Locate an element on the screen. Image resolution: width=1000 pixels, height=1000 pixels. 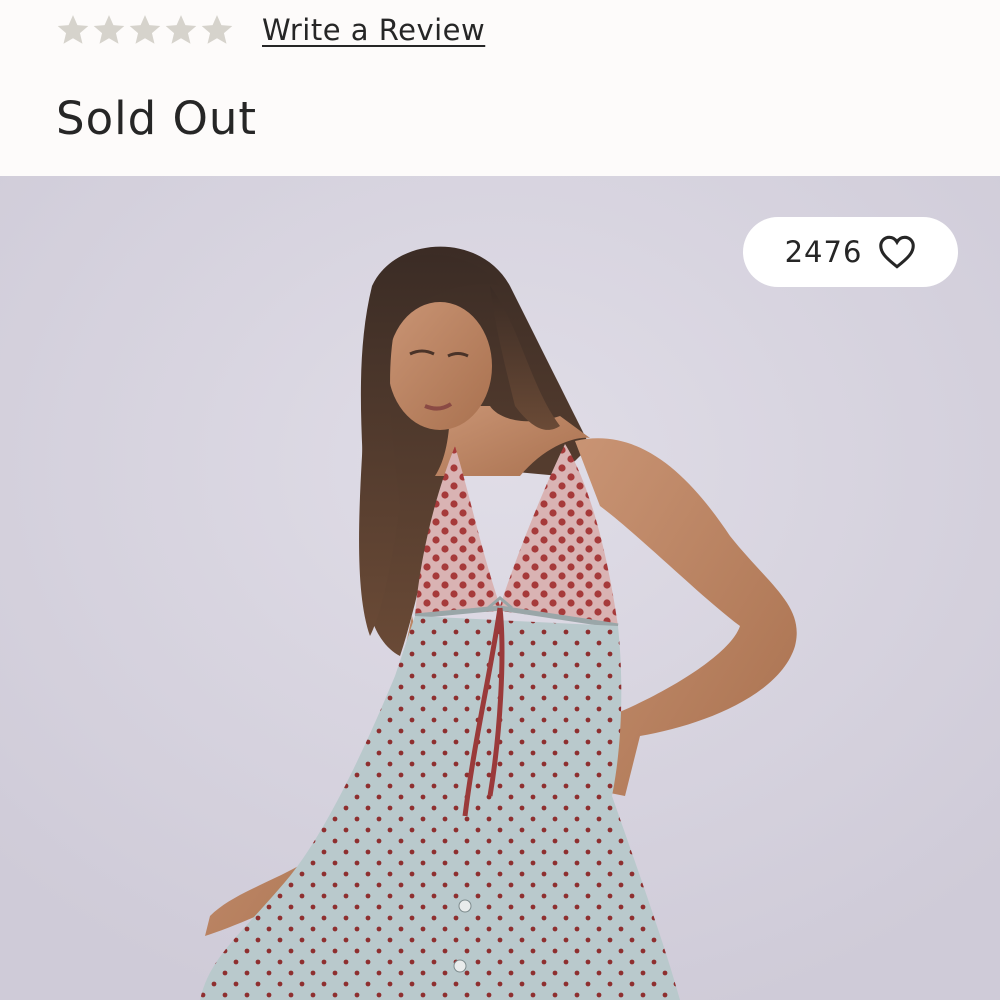
heart-outline-icon is located at coordinates (897, 252).